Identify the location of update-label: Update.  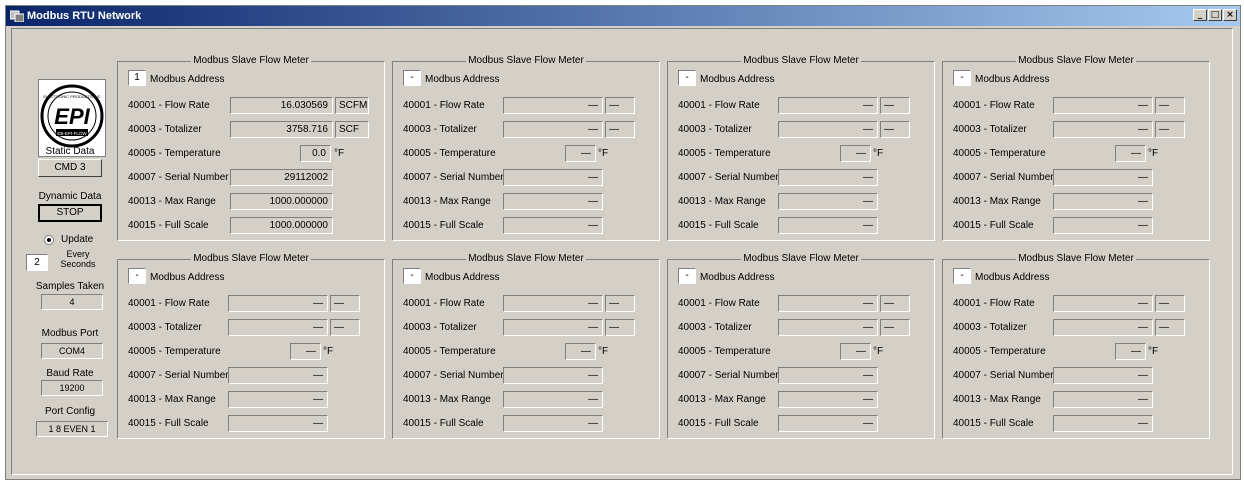
(77, 239).